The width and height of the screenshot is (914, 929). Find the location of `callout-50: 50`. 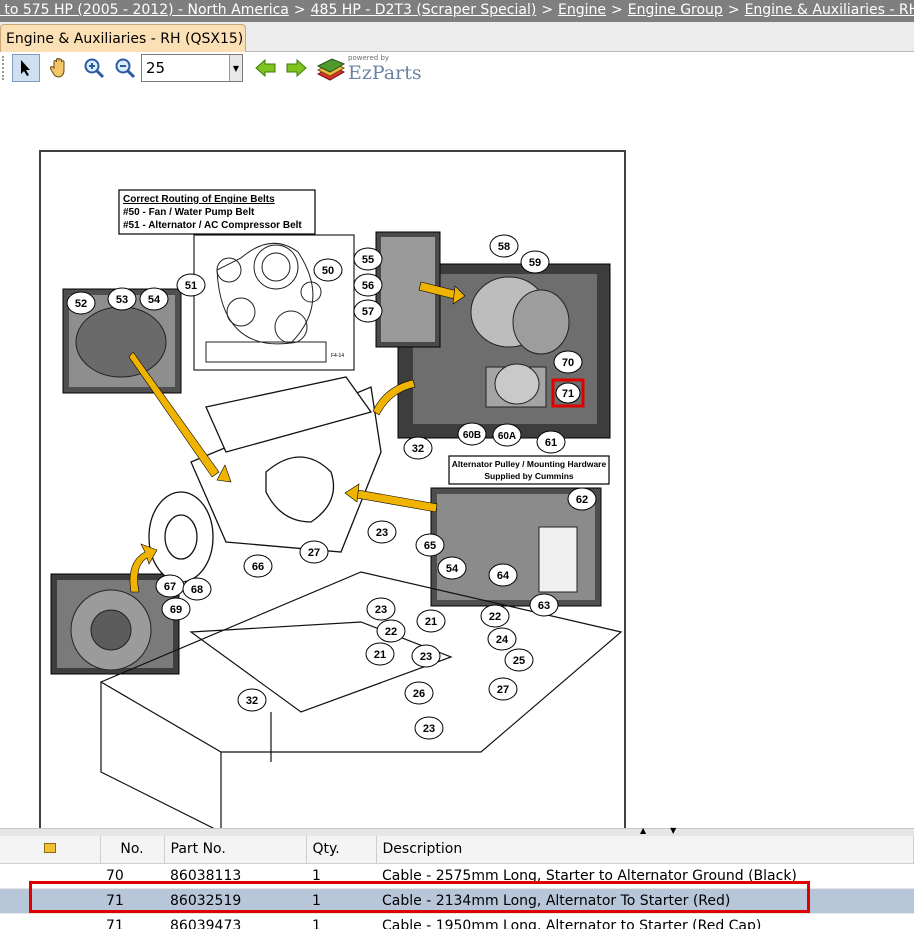

callout-50: 50 is located at coordinates (328, 270).